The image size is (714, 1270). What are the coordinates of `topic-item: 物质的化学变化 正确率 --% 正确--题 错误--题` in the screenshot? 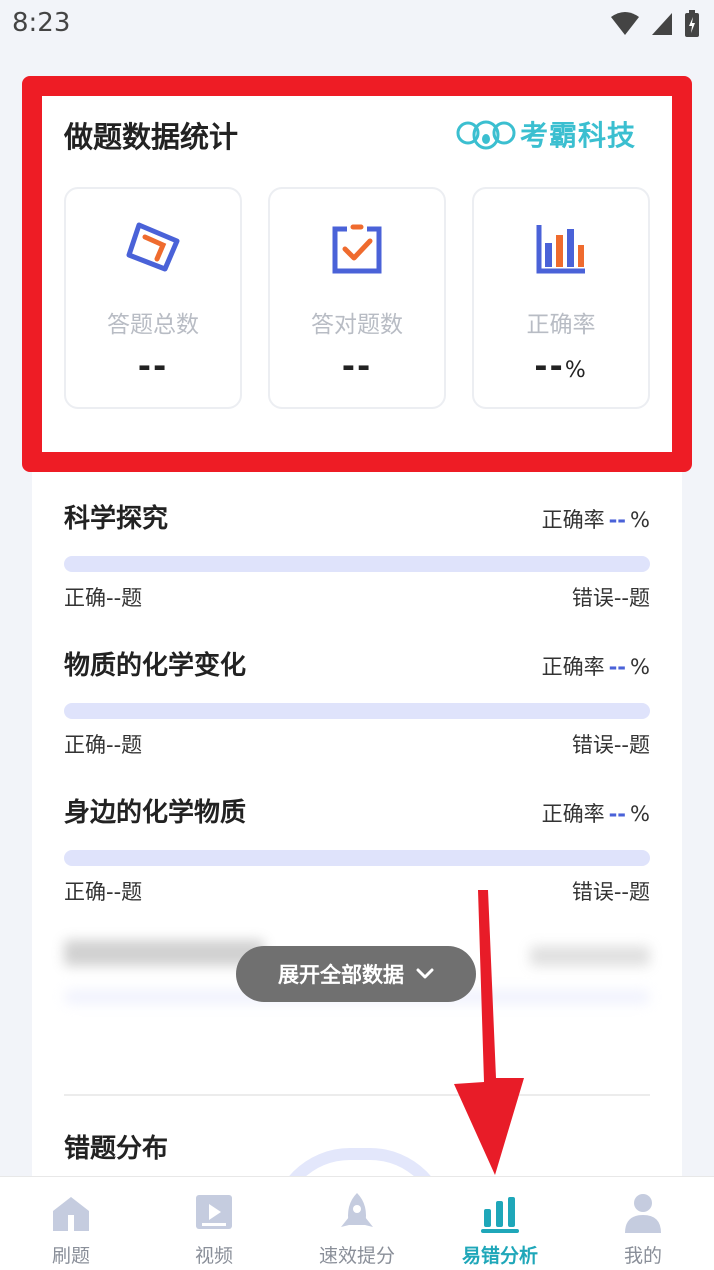 It's located at (357, 701).